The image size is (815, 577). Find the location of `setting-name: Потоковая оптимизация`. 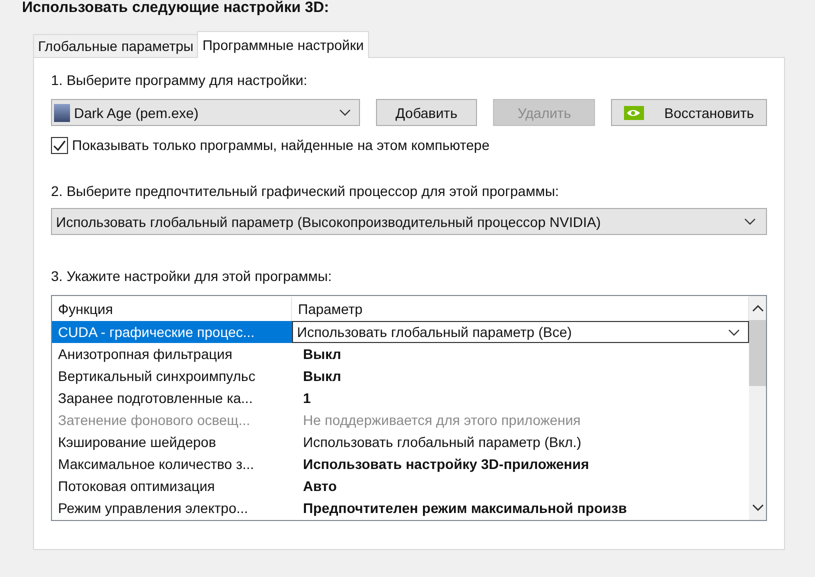

setting-name: Потоковая оптимизация is located at coordinates (172, 486).